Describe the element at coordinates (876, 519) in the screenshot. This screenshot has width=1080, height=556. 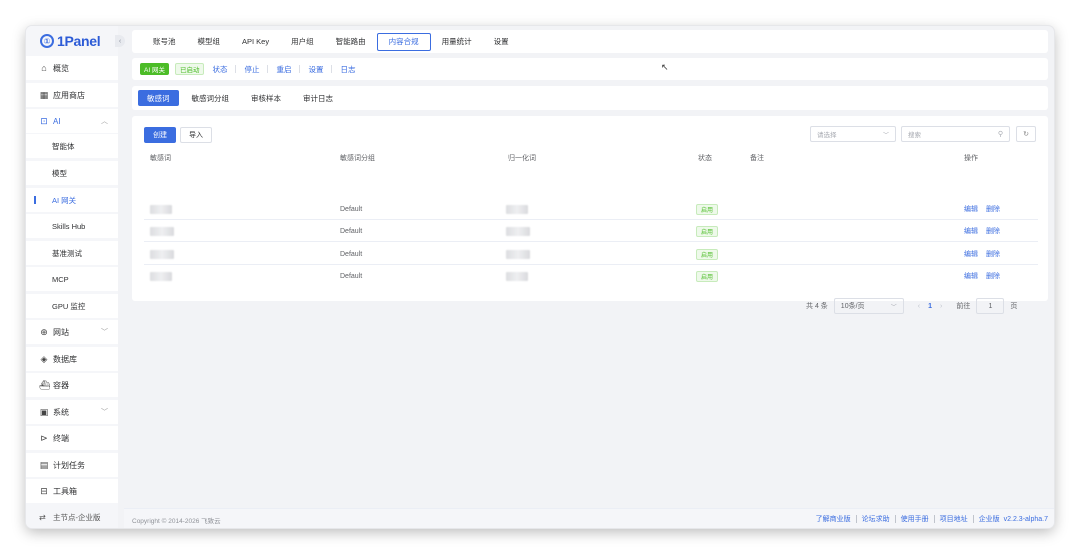
I see `footer-link-forum: 论坛求助` at that location.